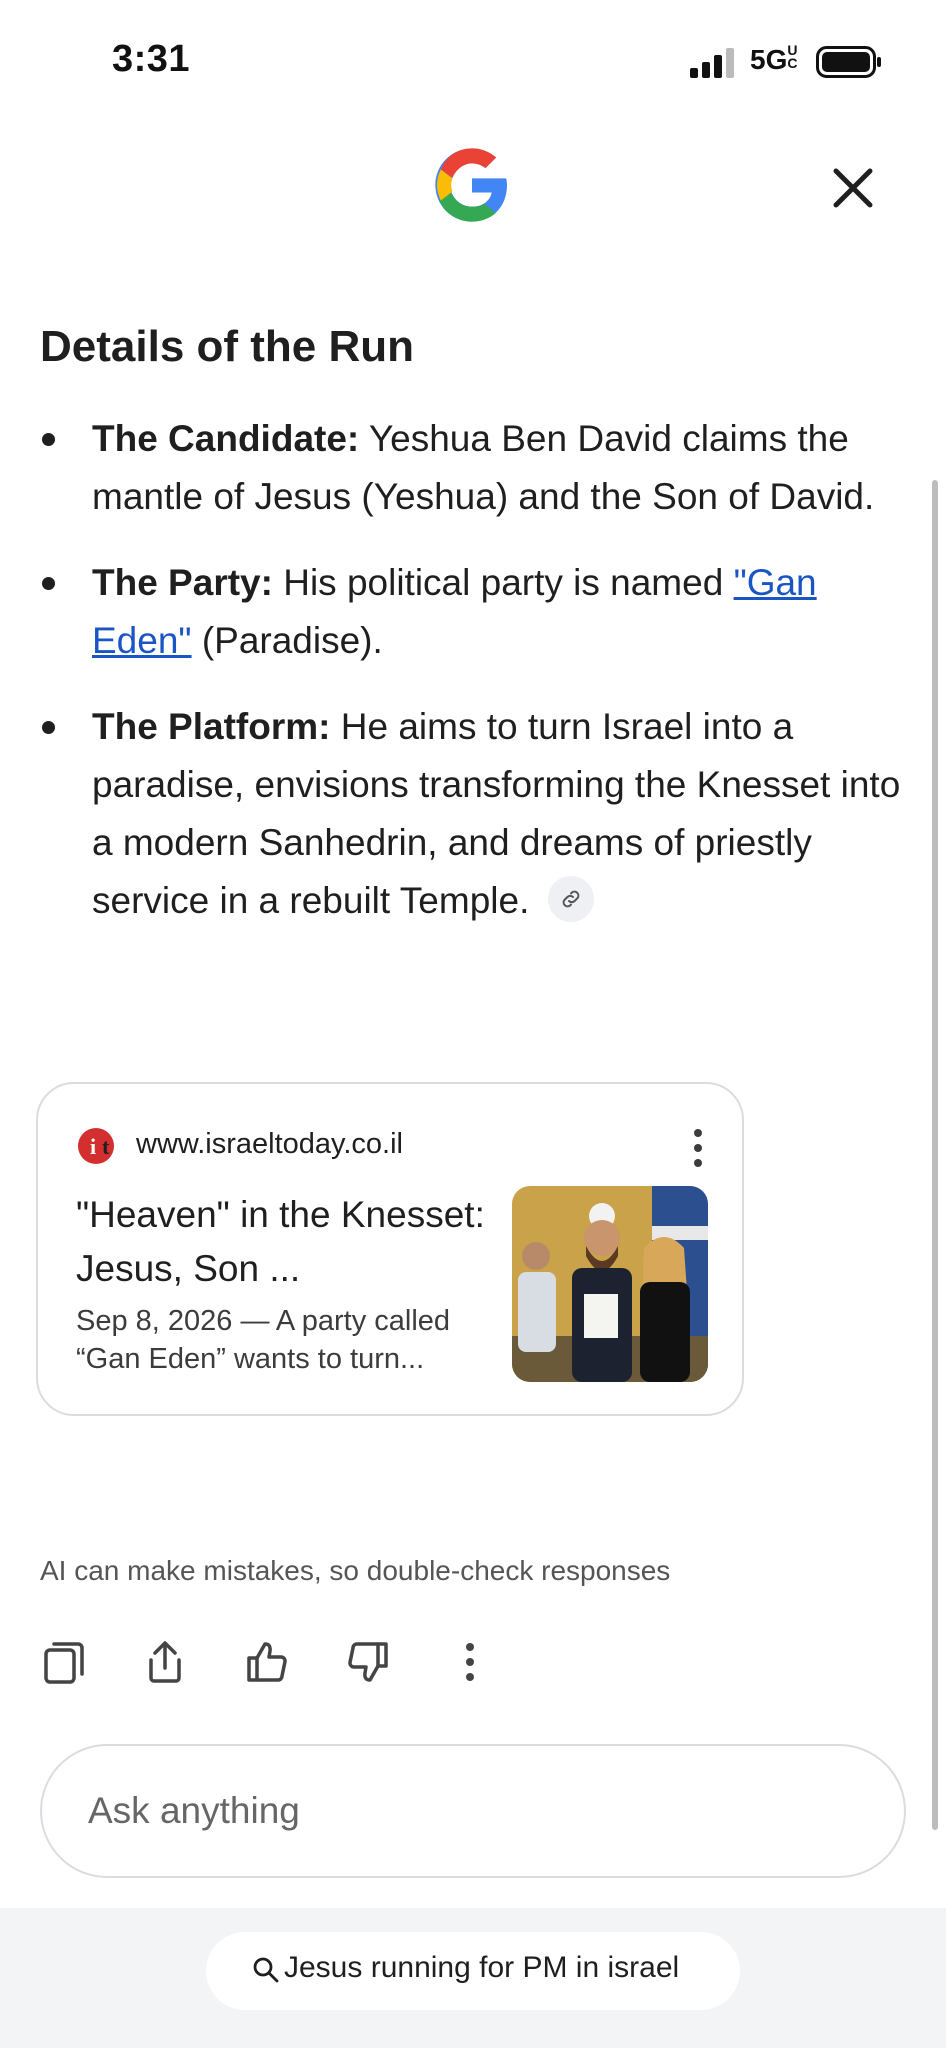  Describe the element at coordinates (182, 582) in the screenshot. I see `bullet-label: The Party:` at that location.